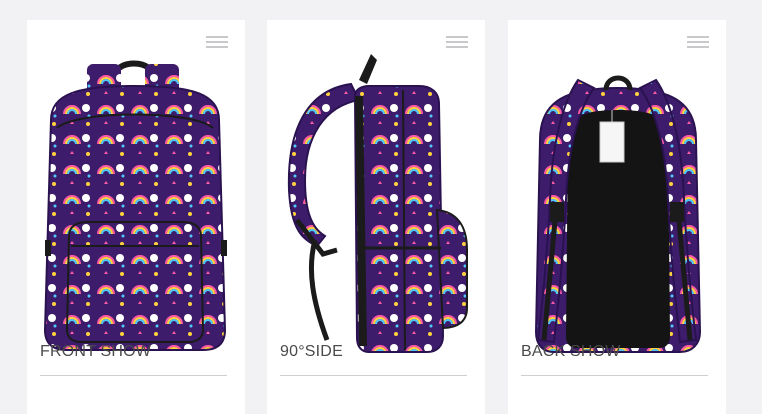  What do you see at coordinates (618, 214) in the screenshot?
I see `backpack-back-image` at bounding box center [618, 214].